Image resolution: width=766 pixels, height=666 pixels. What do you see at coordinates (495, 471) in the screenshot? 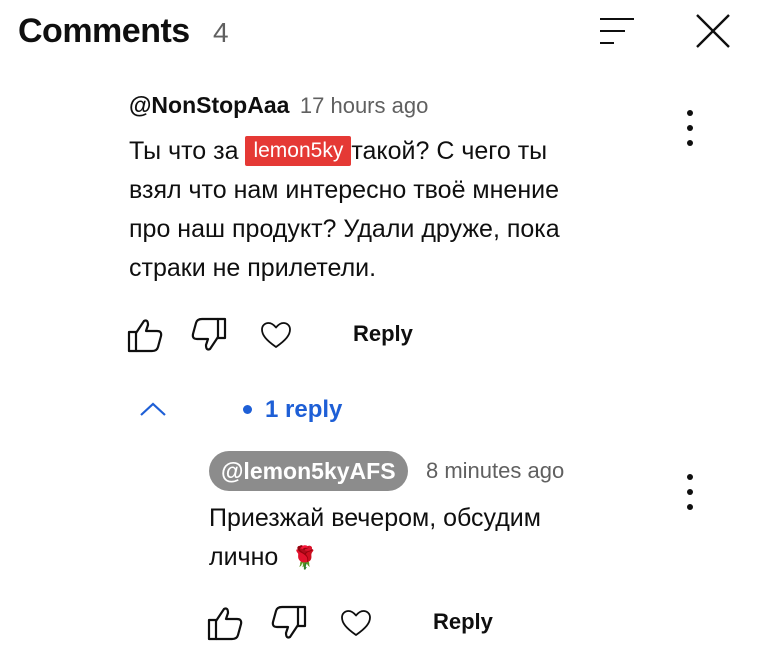
I see `reply-time: 8 minutes ago` at bounding box center [495, 471].